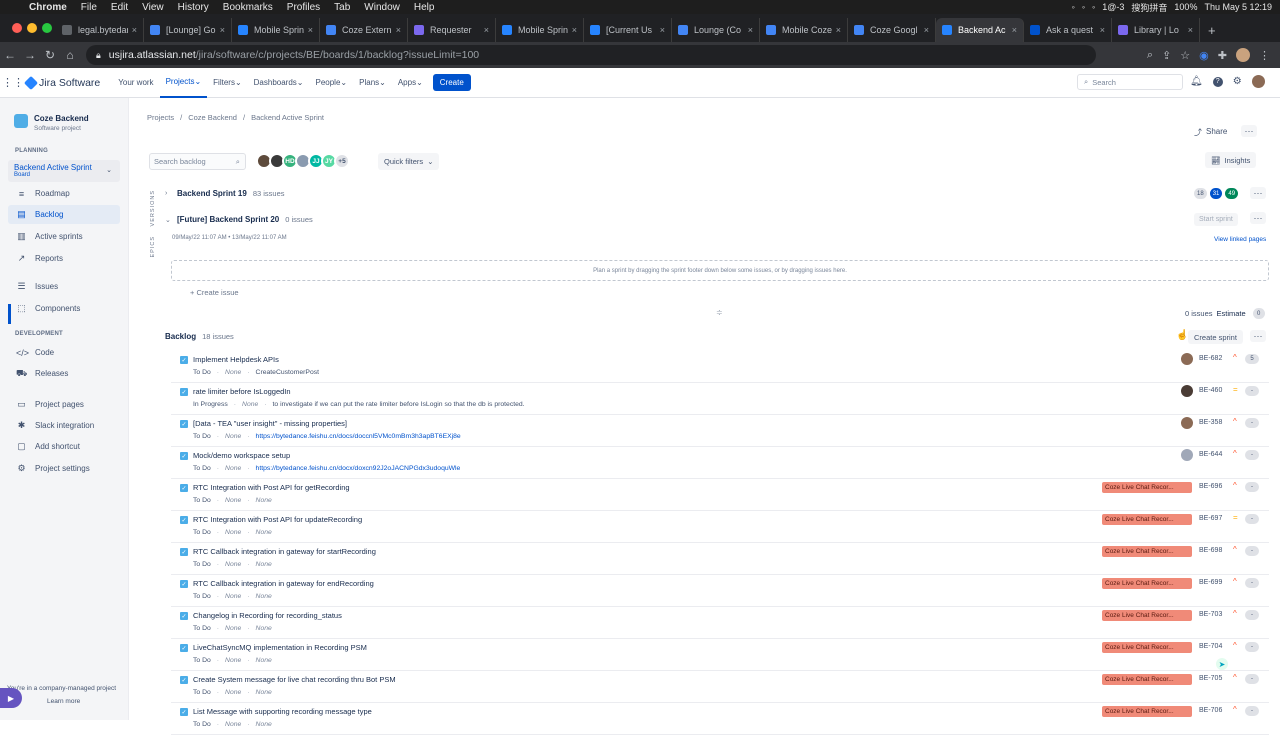  Describe the element at coordinates (64, 171) in the screenshot. I see `board-selector: Backend Active Sprint Board ⌄` at that location.